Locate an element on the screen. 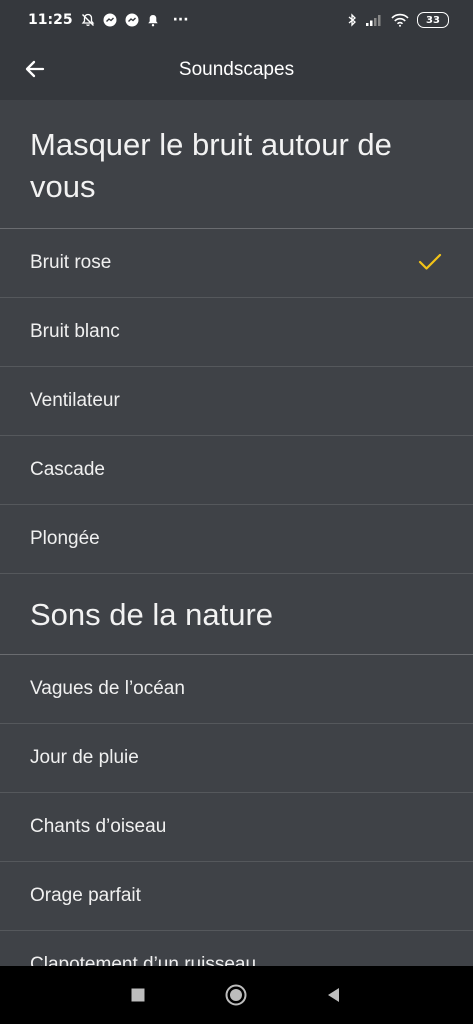 The height and width of the screenshot is (1024, 473). list-item-ventilateur: Ventilateur is located at coordinates (236, 401).